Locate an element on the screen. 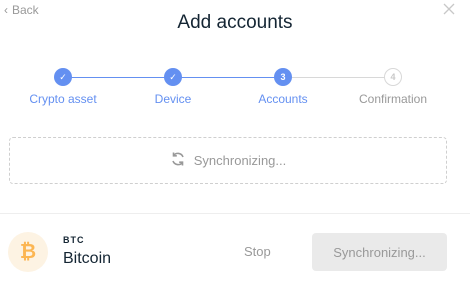  step-number: 4 is located at coordinates (393, 77).